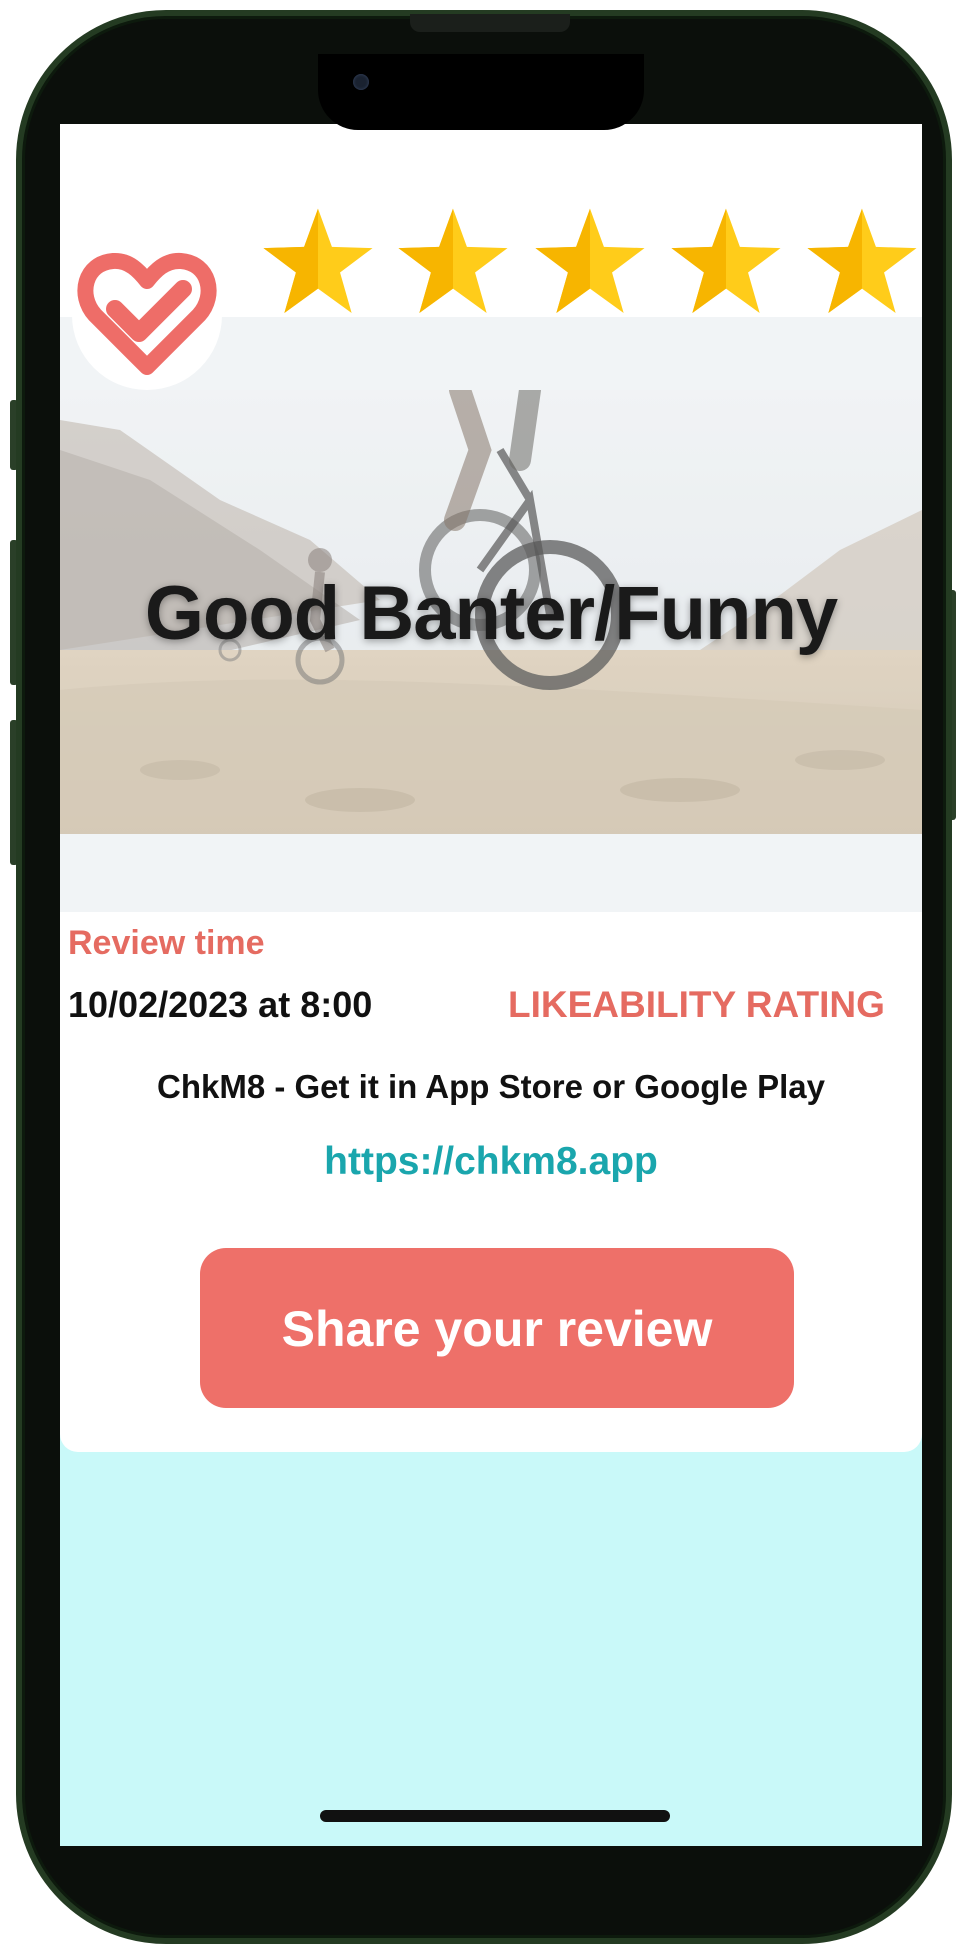 The width and height of the screenshot is (958, 1949). I want to click on review-time-label: Review time, so click(166, 943).